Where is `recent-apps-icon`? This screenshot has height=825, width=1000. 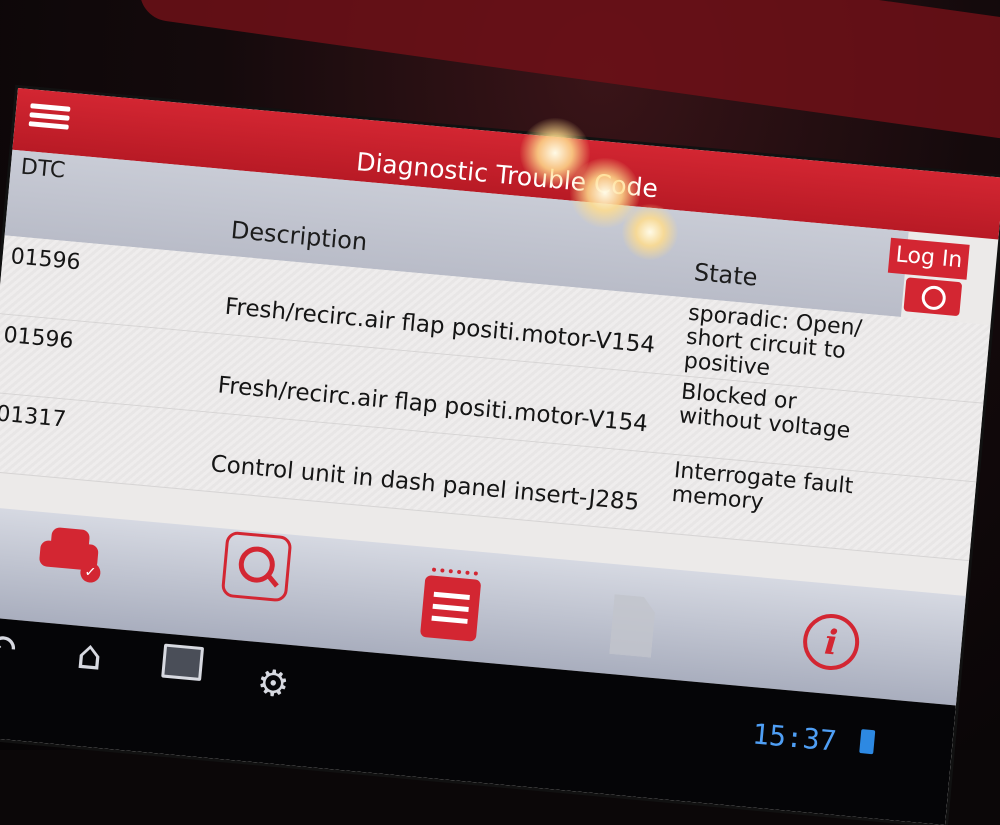 recent-apps-icon is located at coordinates (183, 662).